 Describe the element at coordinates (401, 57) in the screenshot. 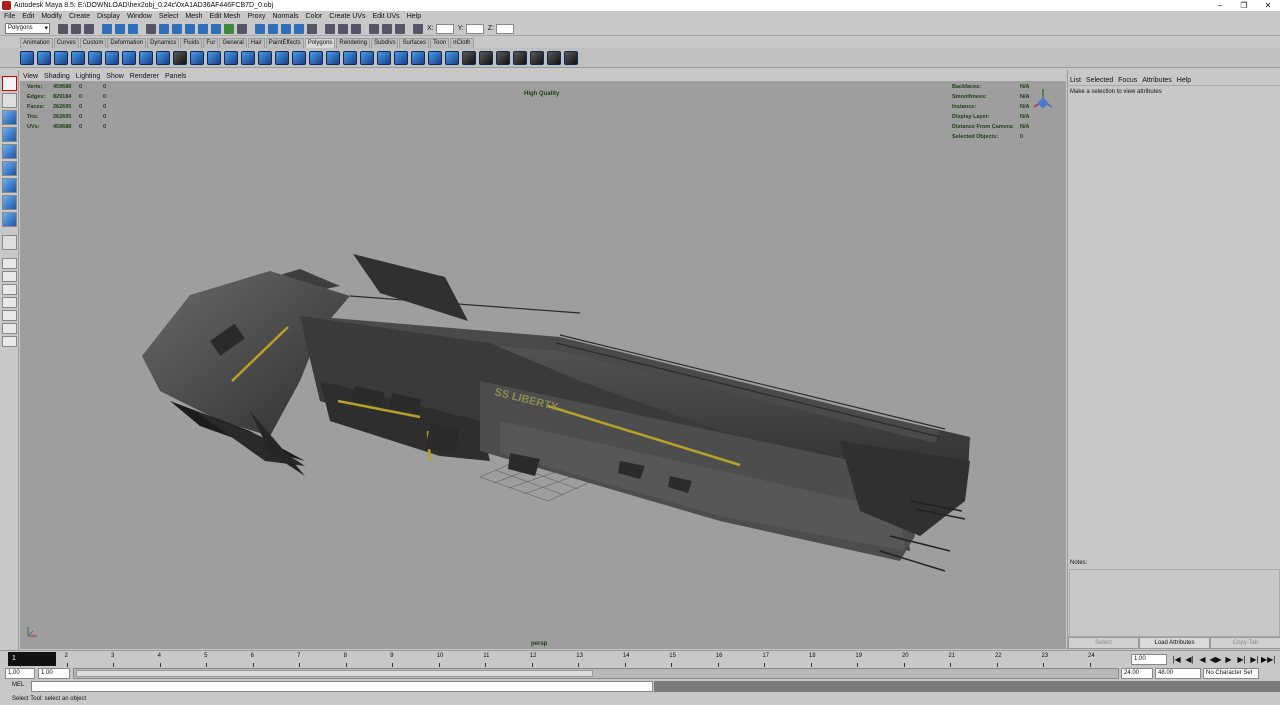

I see `insert-edge-loop-icon` at that location.